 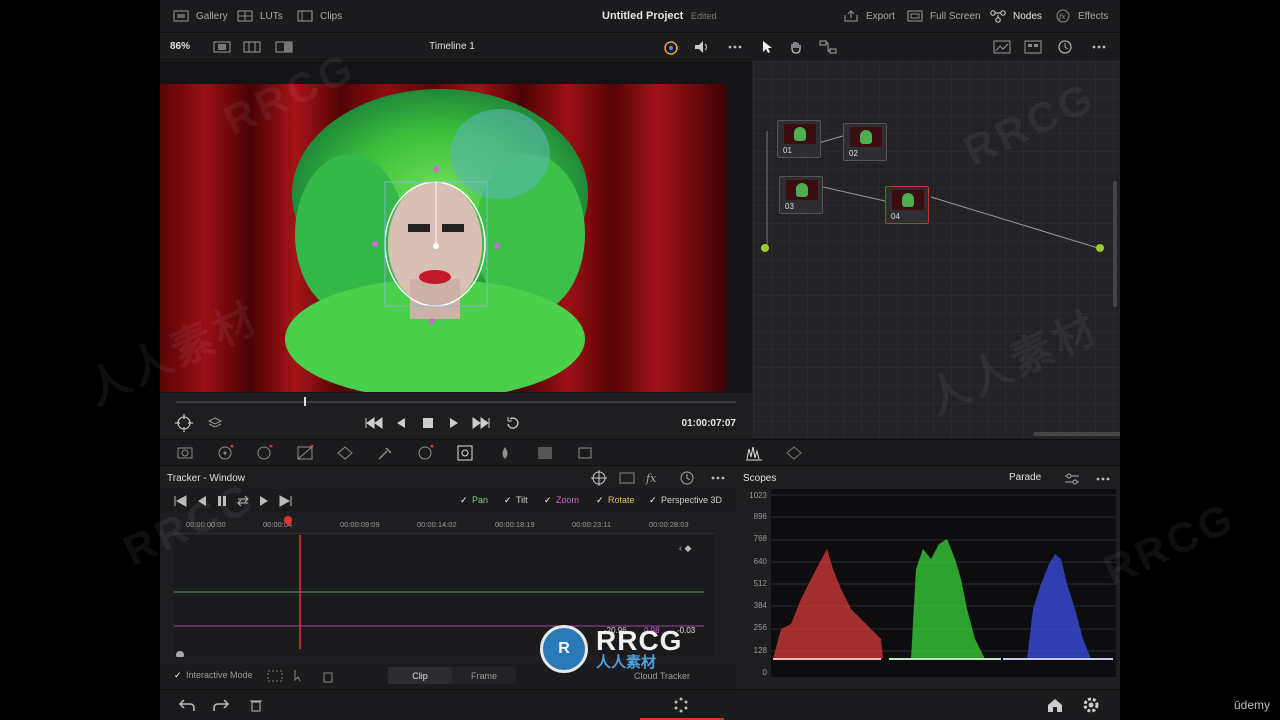 I want to click on gallery-label: Gallery, so click(x=212, y=16).